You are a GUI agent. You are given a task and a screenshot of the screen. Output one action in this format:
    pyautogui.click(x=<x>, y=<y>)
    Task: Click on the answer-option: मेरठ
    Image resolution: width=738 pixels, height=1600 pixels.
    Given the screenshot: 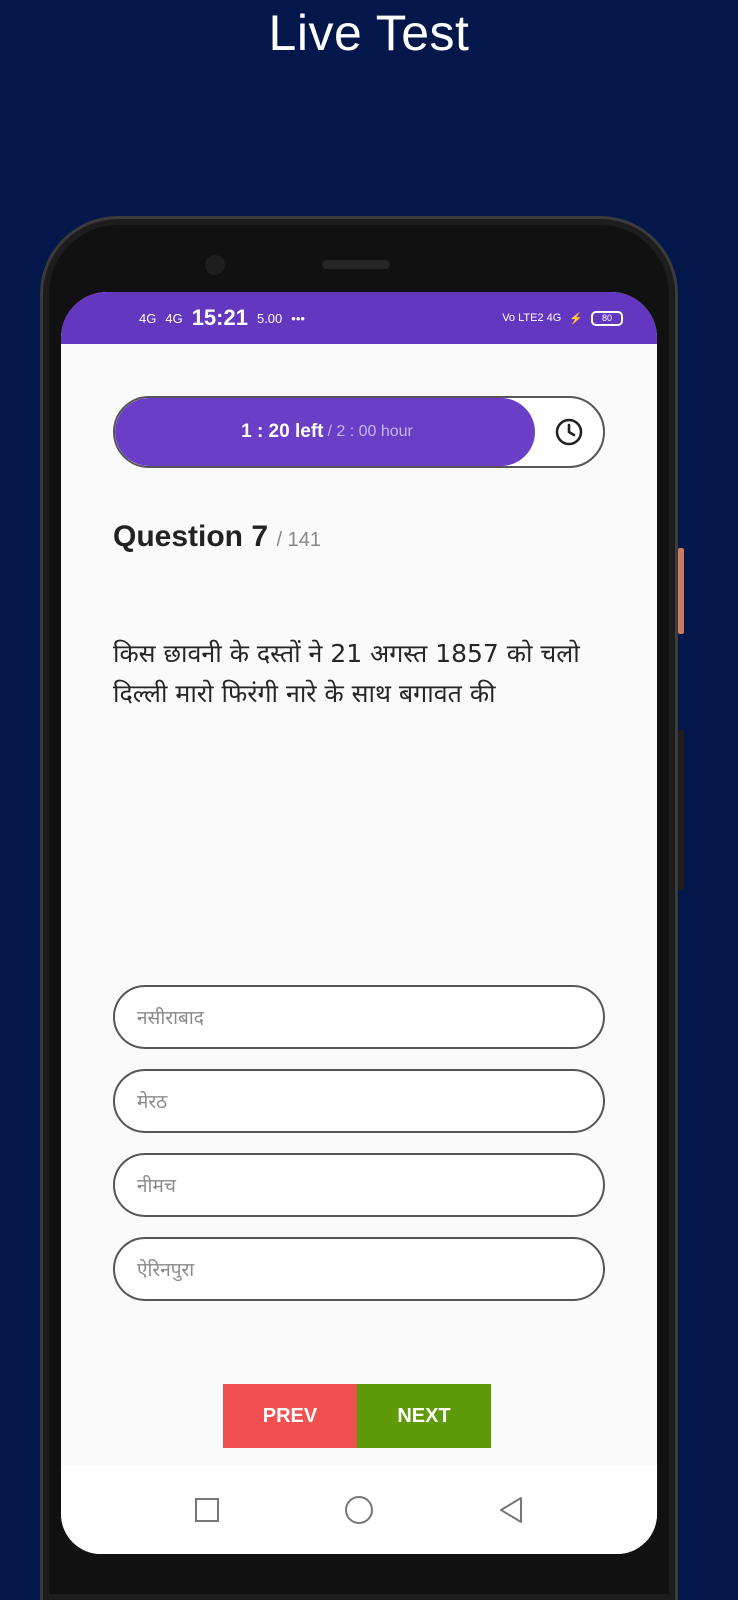 What is the action you would take?
    pyautogui.click(x=359, y=1101)
    